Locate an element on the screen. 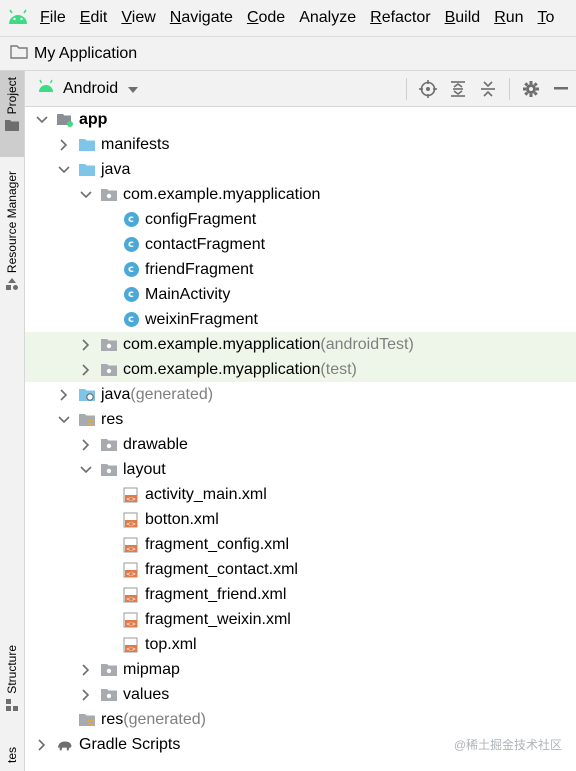  menu-item: File is located at coordinates (53, 18).